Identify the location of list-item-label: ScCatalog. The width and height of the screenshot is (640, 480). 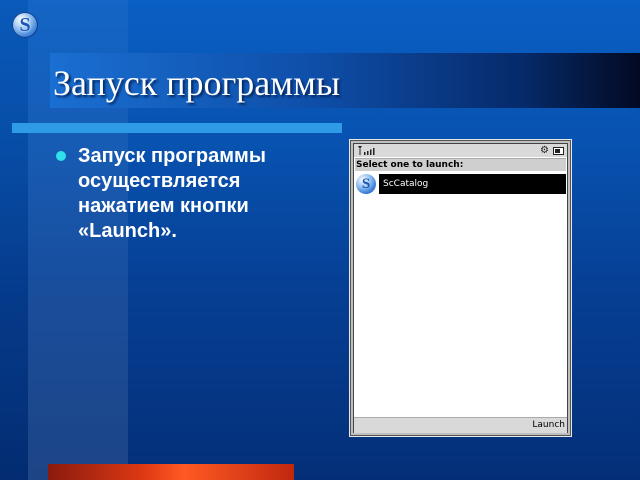
(472, 184).